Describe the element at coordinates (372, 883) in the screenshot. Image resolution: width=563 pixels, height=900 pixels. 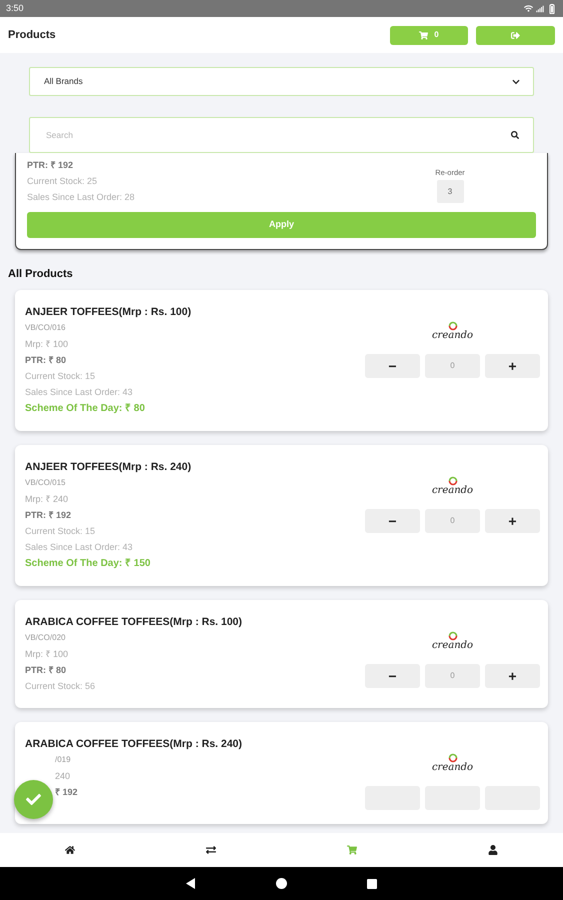
I see `recents-icon` at that location.